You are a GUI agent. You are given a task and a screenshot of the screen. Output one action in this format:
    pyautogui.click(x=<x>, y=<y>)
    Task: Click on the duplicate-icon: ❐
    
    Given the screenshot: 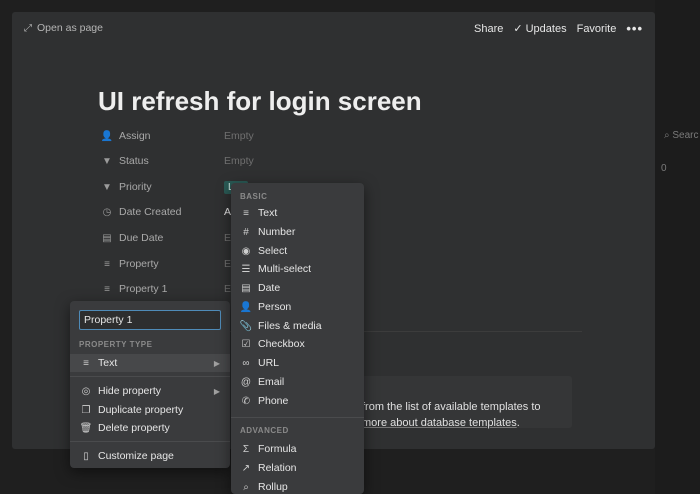 What is the action you would take?
    pyautogui.click(x=86, y=410)
    